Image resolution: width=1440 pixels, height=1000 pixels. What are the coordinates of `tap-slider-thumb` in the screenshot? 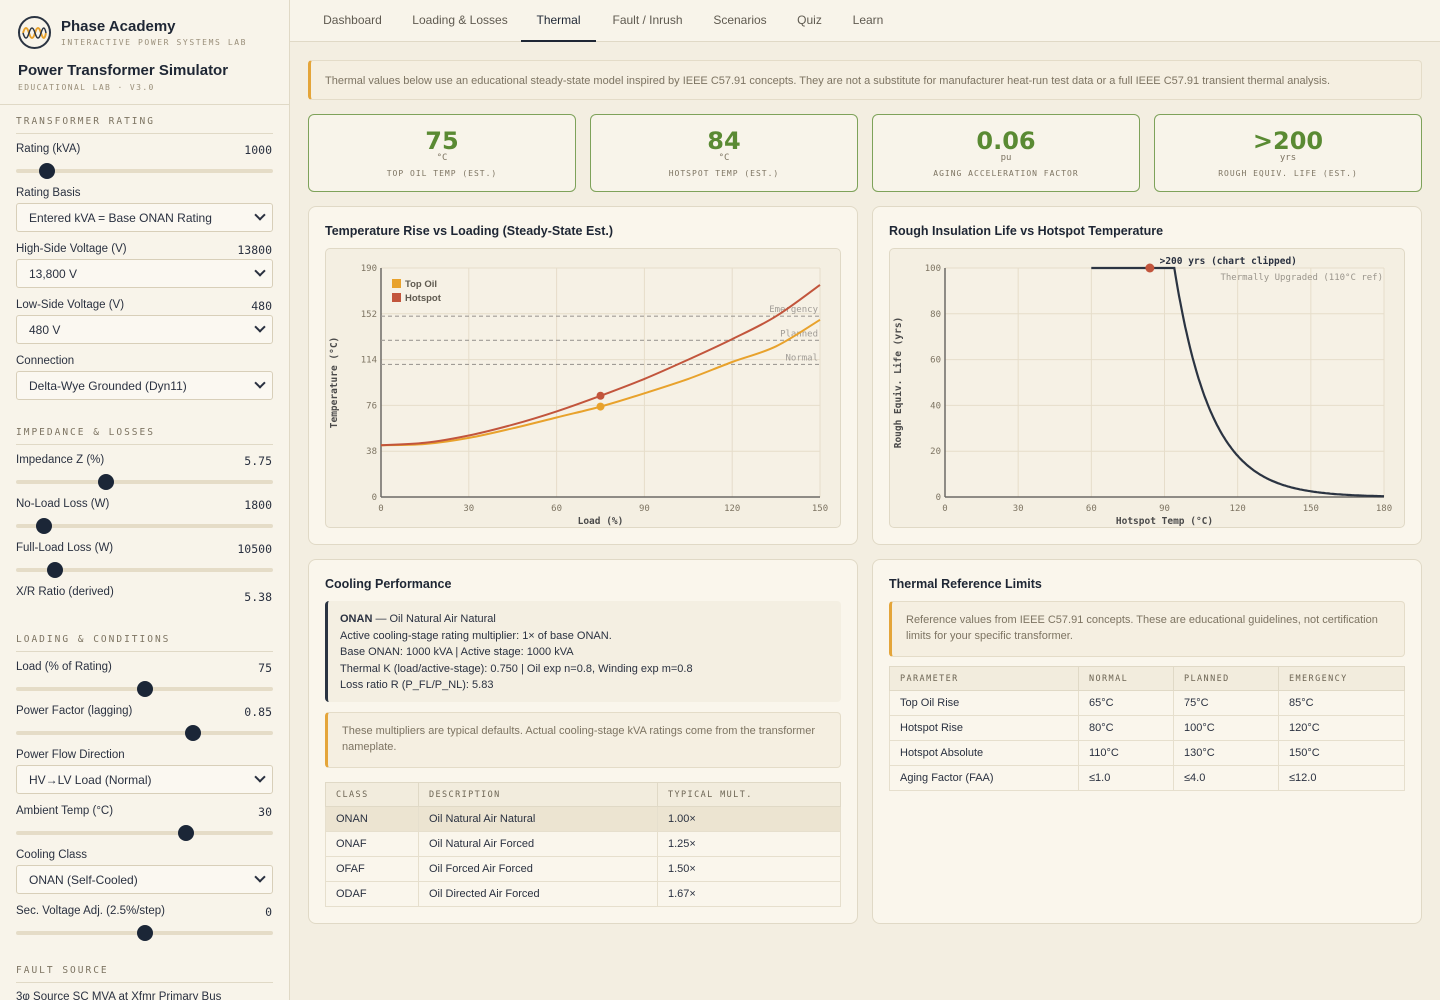 It's located at (144, 933).